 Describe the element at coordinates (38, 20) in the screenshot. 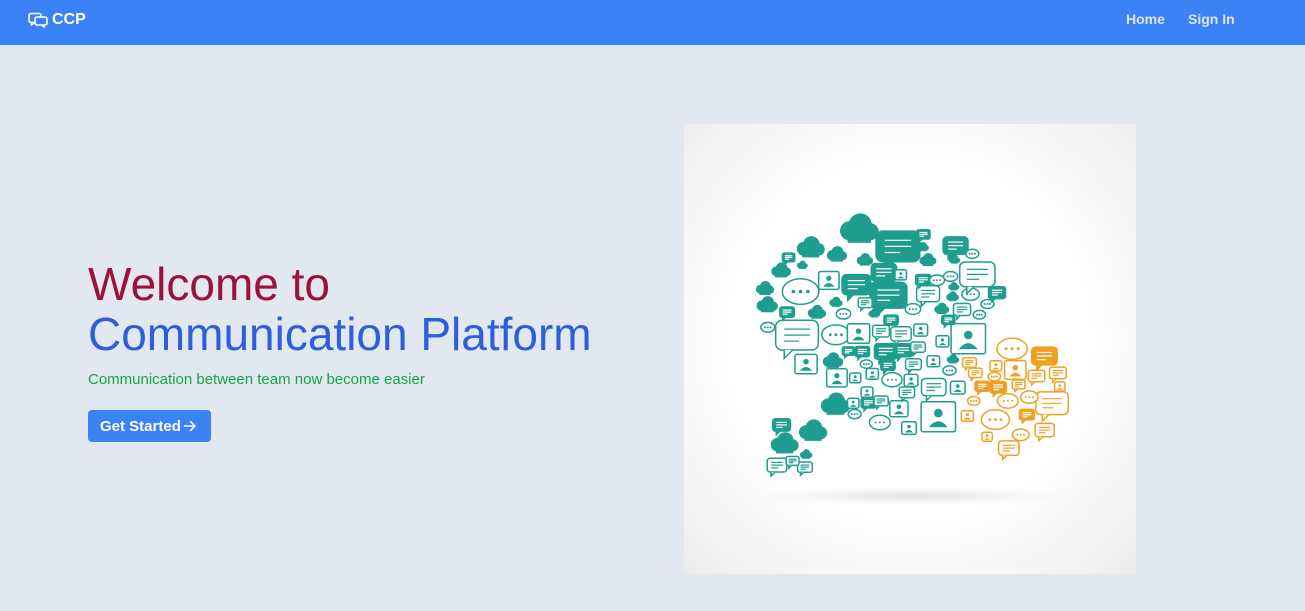

I see `chat-bubbles-icon` at that location.